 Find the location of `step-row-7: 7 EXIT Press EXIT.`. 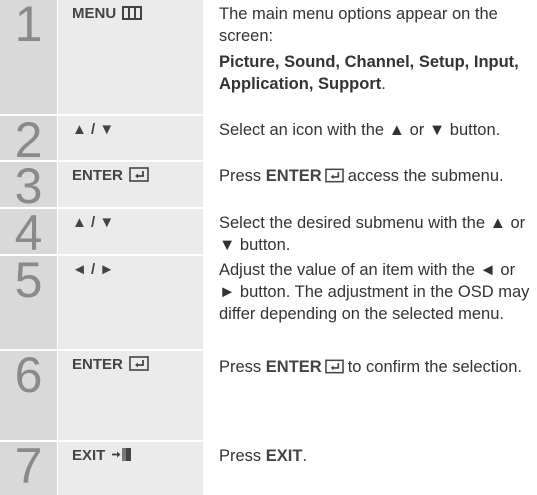

step-row-7: 7 EXIT Press EXIT. is located at coordinates (268, 466).